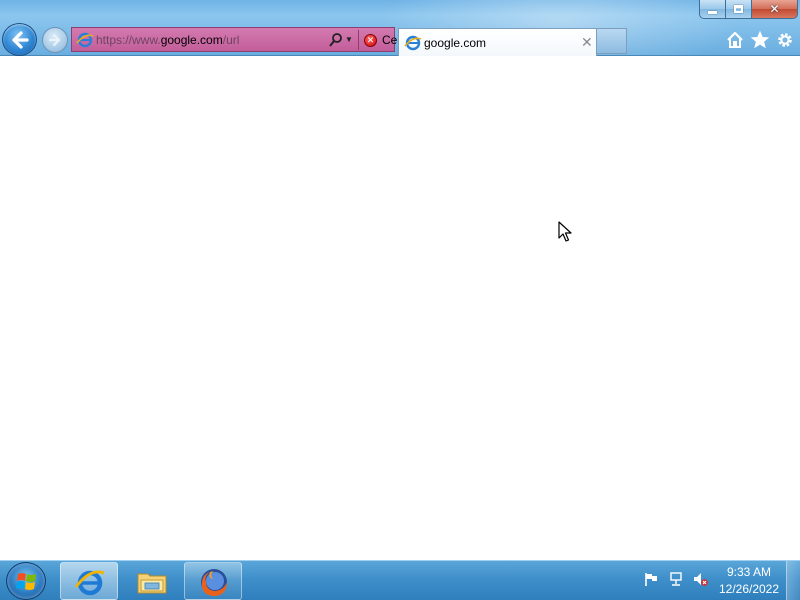  I want to click on address-url: https://www.google.com/url, so click(208, 41).